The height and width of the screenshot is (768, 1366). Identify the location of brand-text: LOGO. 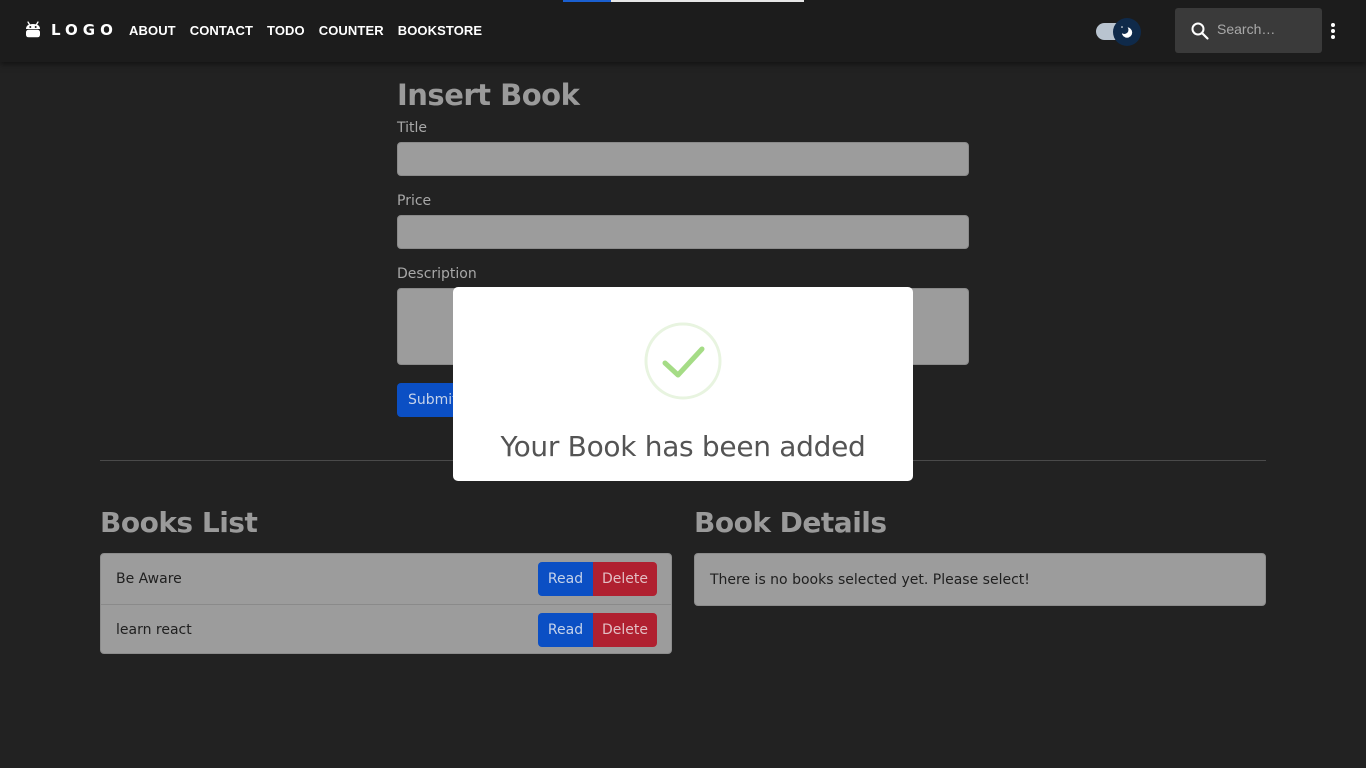
(84, 30).